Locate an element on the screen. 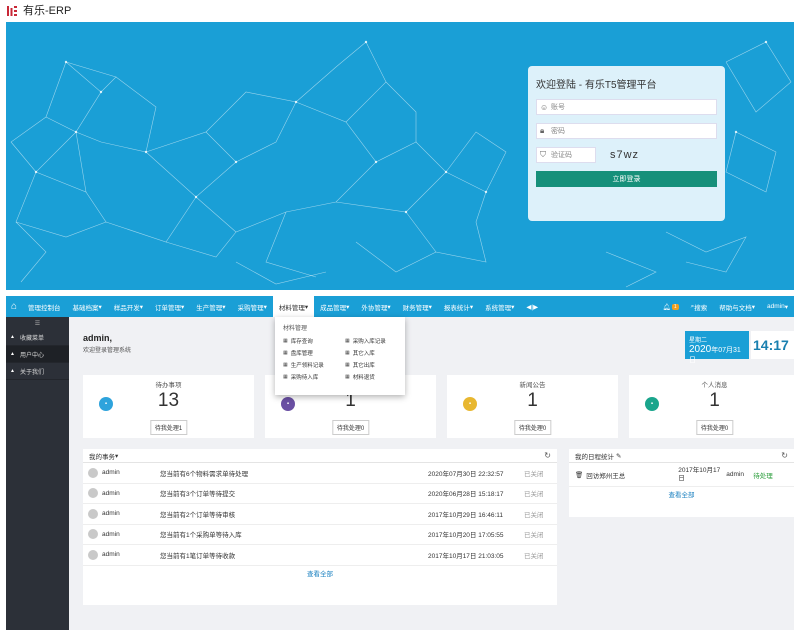 Image resolution: width=800 pixels, height=630 pixels. date-text: 2020年07月31日 is located at coordinates (717, 354).